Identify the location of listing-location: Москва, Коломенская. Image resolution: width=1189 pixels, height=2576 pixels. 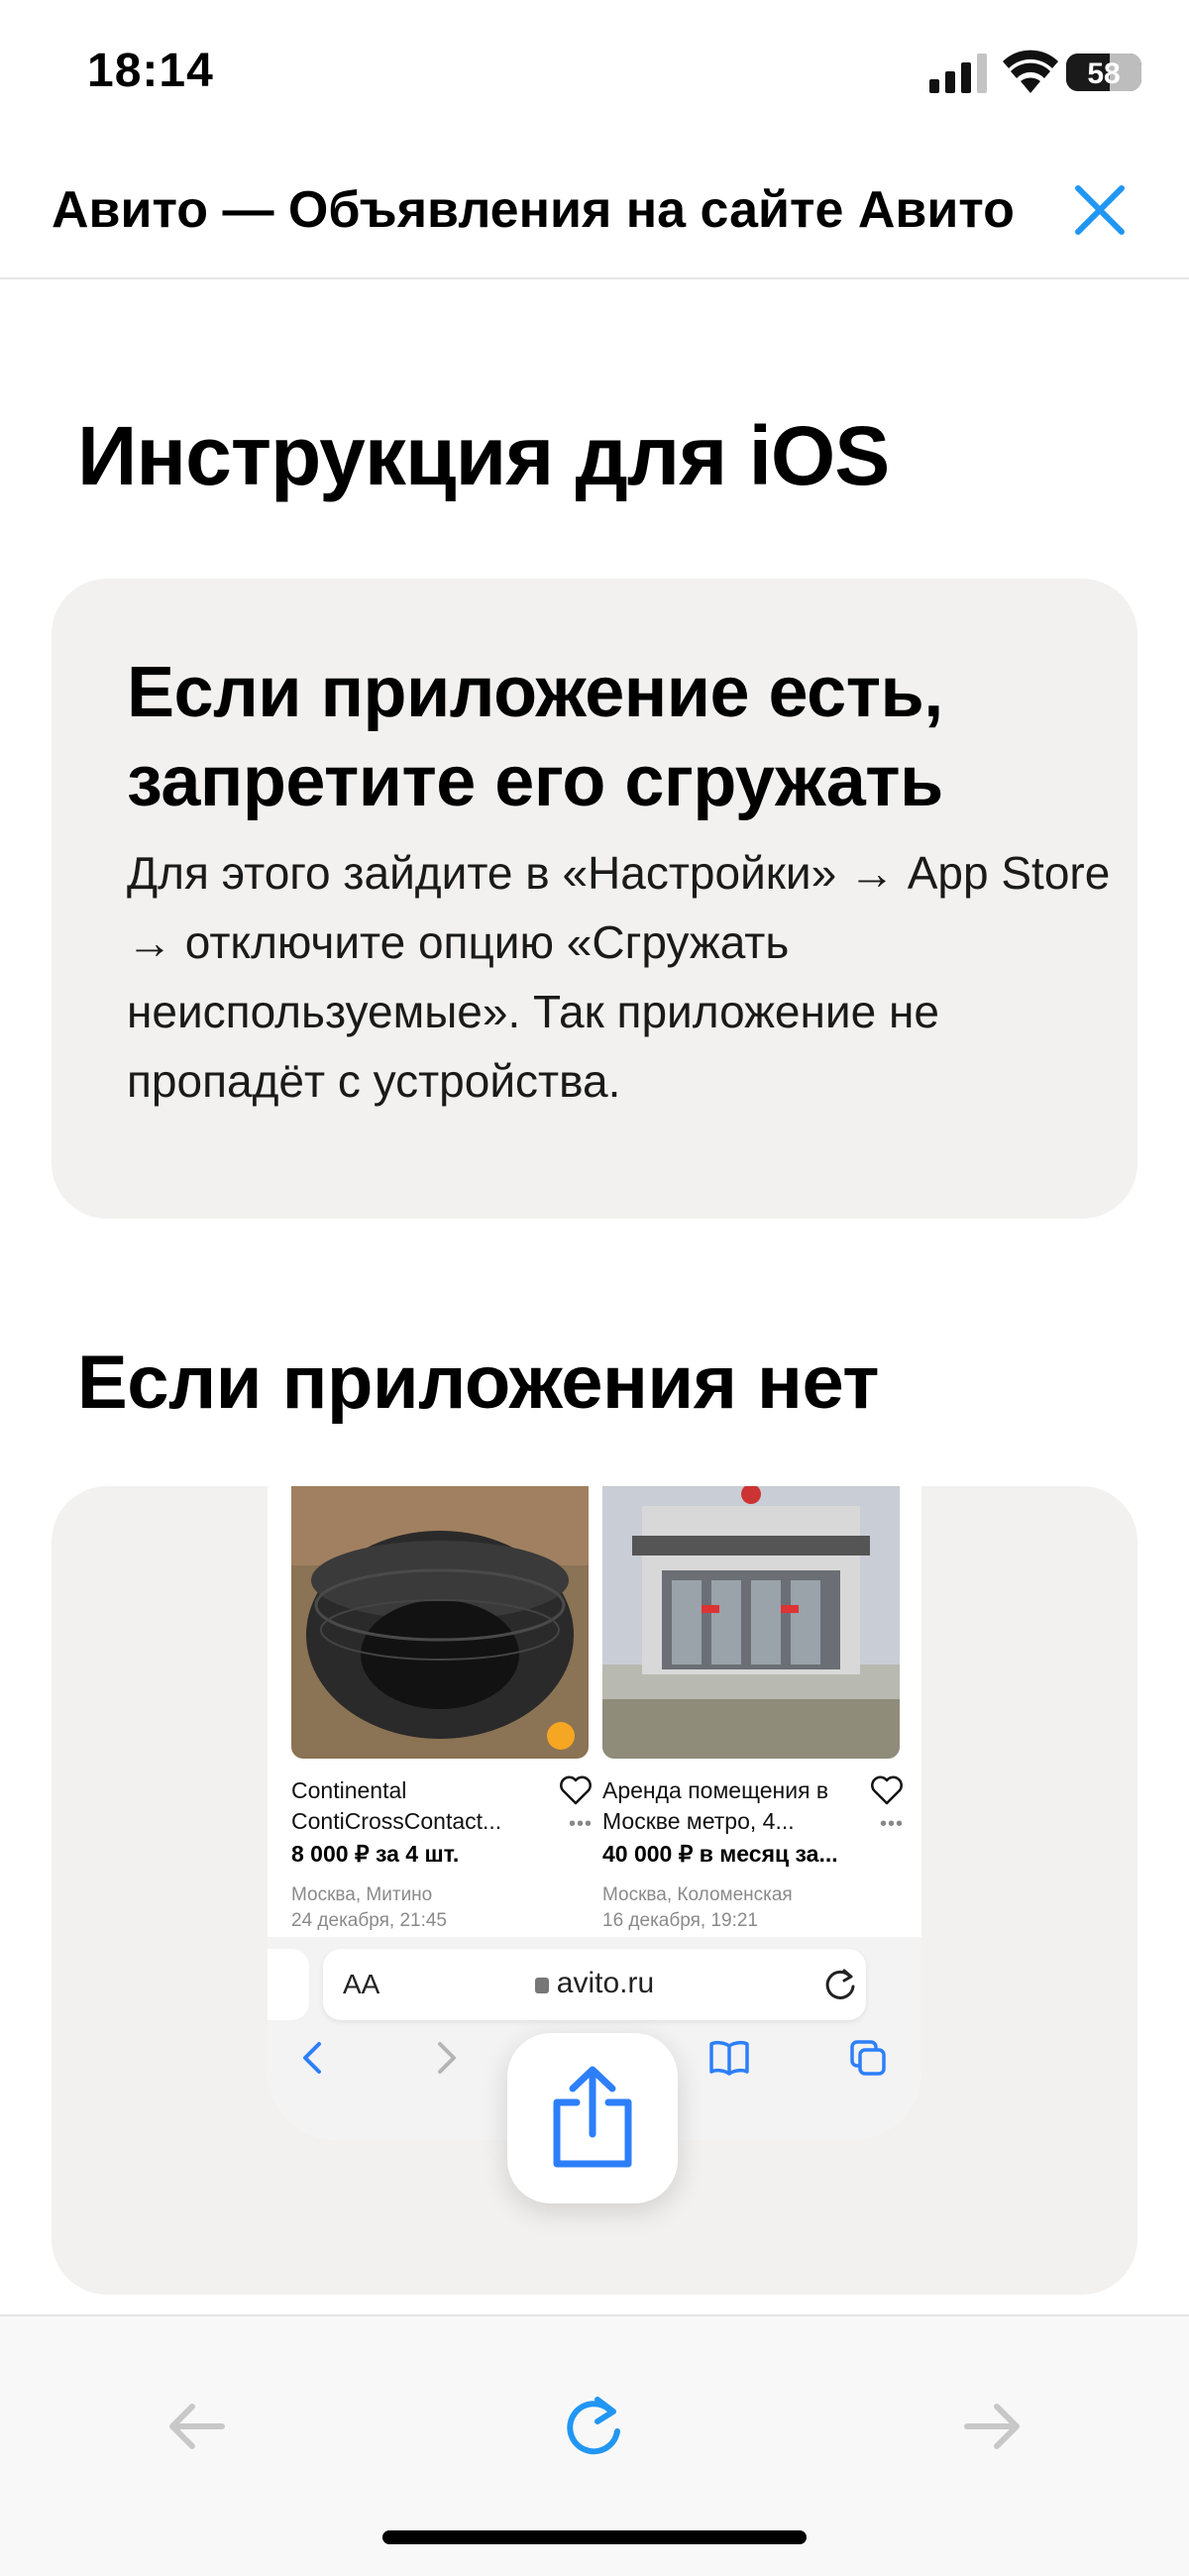
(697, 1895).